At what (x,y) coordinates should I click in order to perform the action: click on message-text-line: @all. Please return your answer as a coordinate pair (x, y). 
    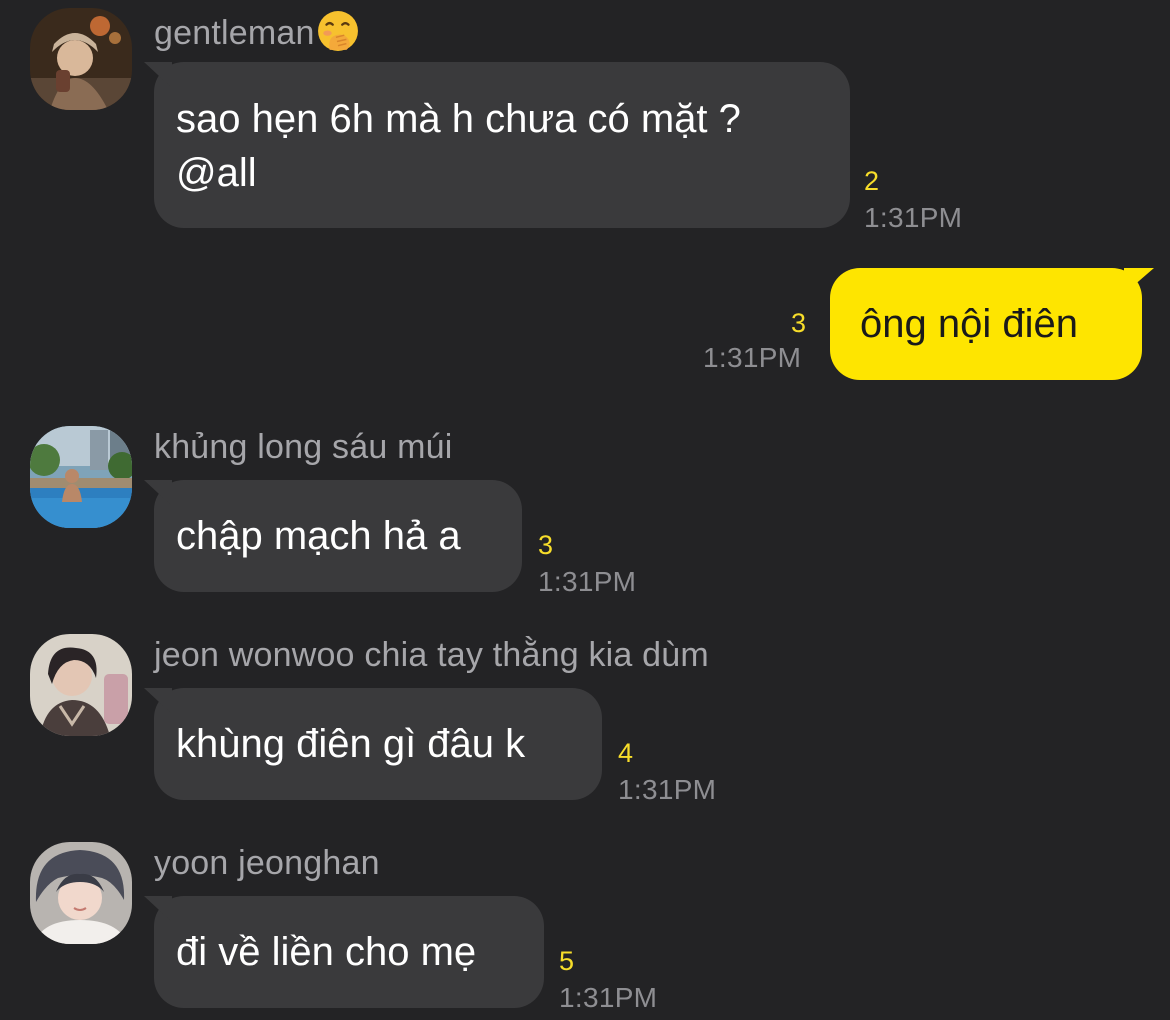
    Looking at the image, I should click on (216, 173).